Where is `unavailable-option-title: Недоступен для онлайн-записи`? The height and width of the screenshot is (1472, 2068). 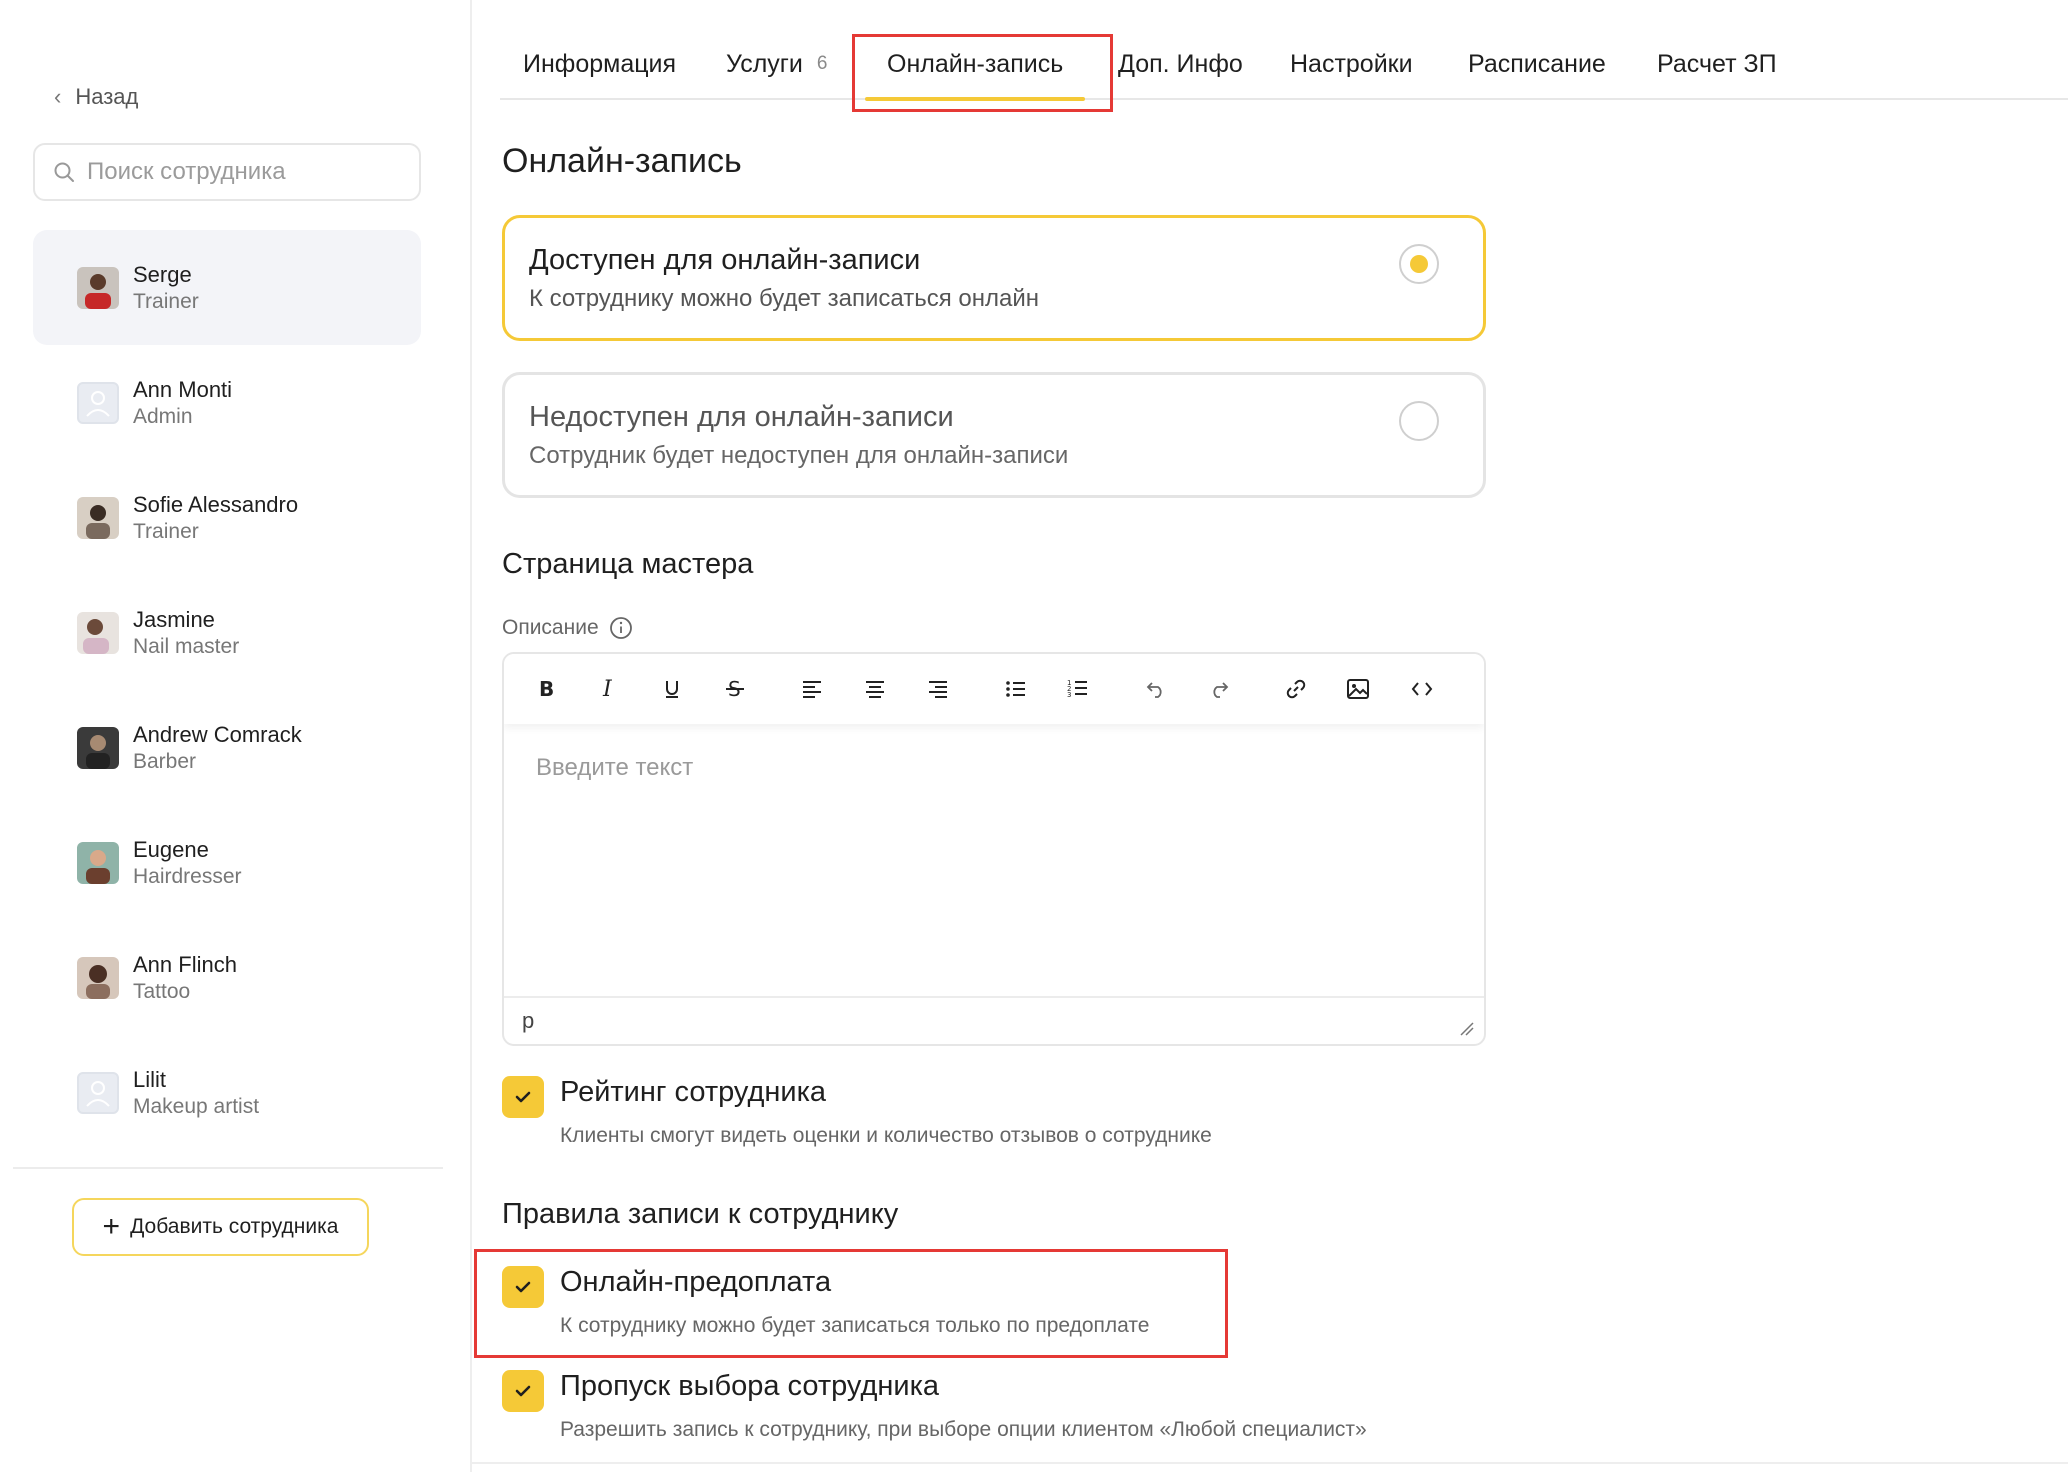 unavailable-option-title: Недоступен для онлайн-записи is located at coordinates (741, 417).